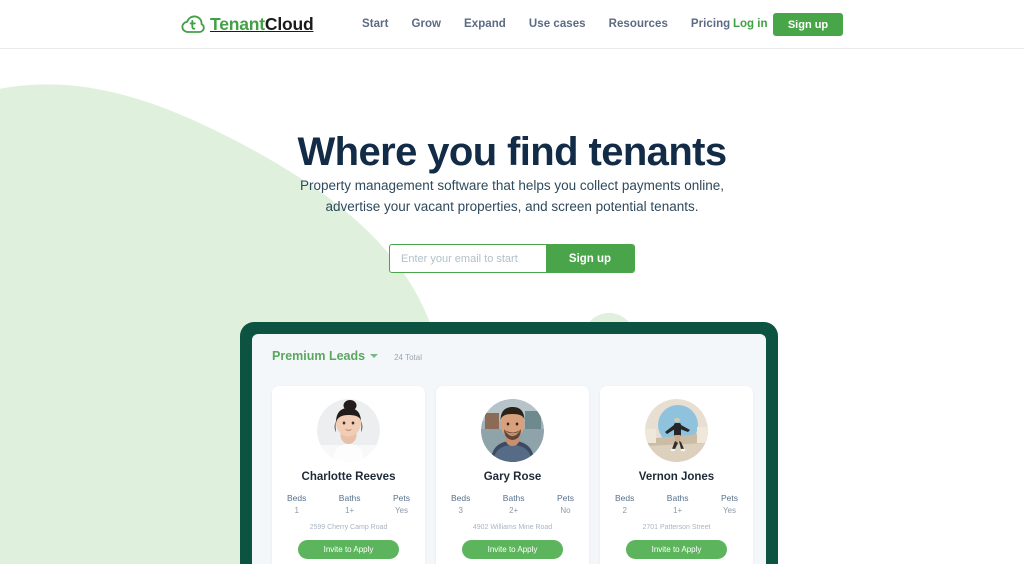  Describe the element at coordinates (468, 258) in the screenshot. I see `email-field` at that location.